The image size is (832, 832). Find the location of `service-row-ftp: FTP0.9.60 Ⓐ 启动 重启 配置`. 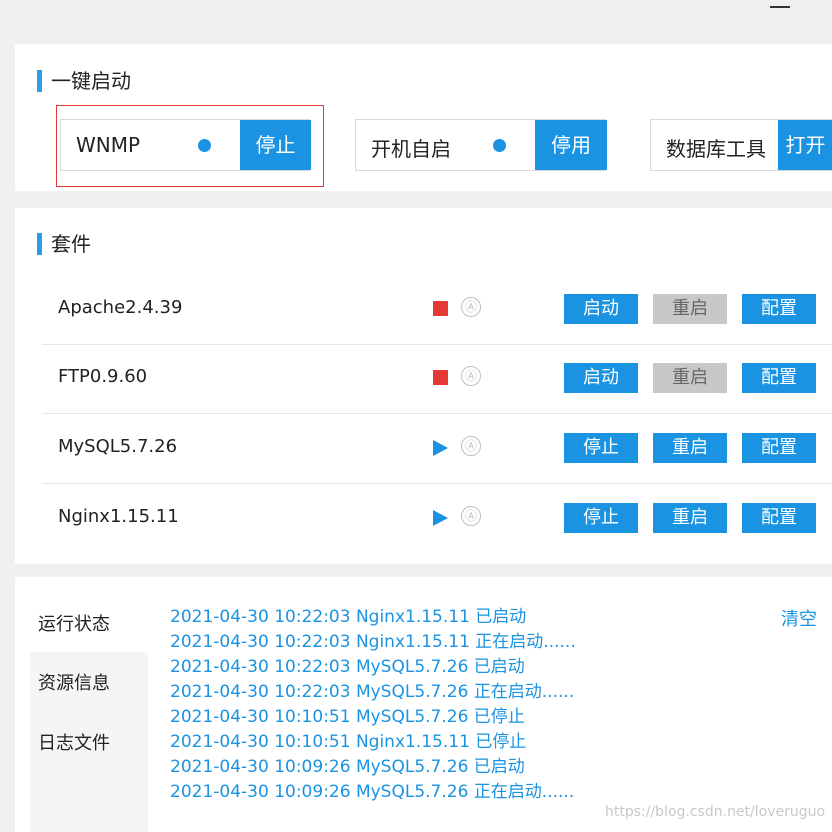

service-row-ftp: FTP0.9.60 Ⓐ 启动 重启 配置 is located at coordinates (437, 379).